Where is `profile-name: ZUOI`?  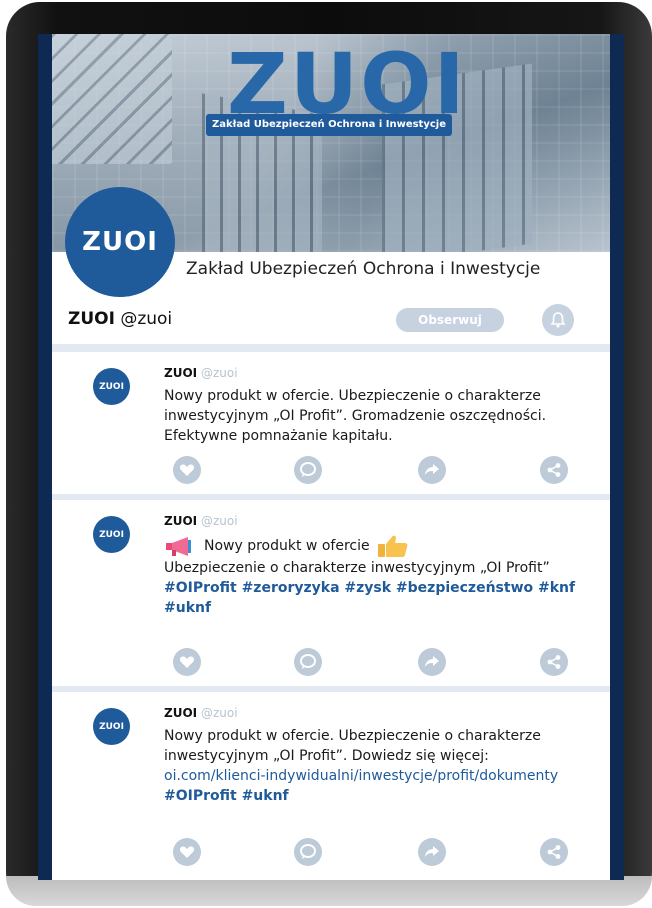 profile-name: ZUOI is located at coordinates (91, 319).